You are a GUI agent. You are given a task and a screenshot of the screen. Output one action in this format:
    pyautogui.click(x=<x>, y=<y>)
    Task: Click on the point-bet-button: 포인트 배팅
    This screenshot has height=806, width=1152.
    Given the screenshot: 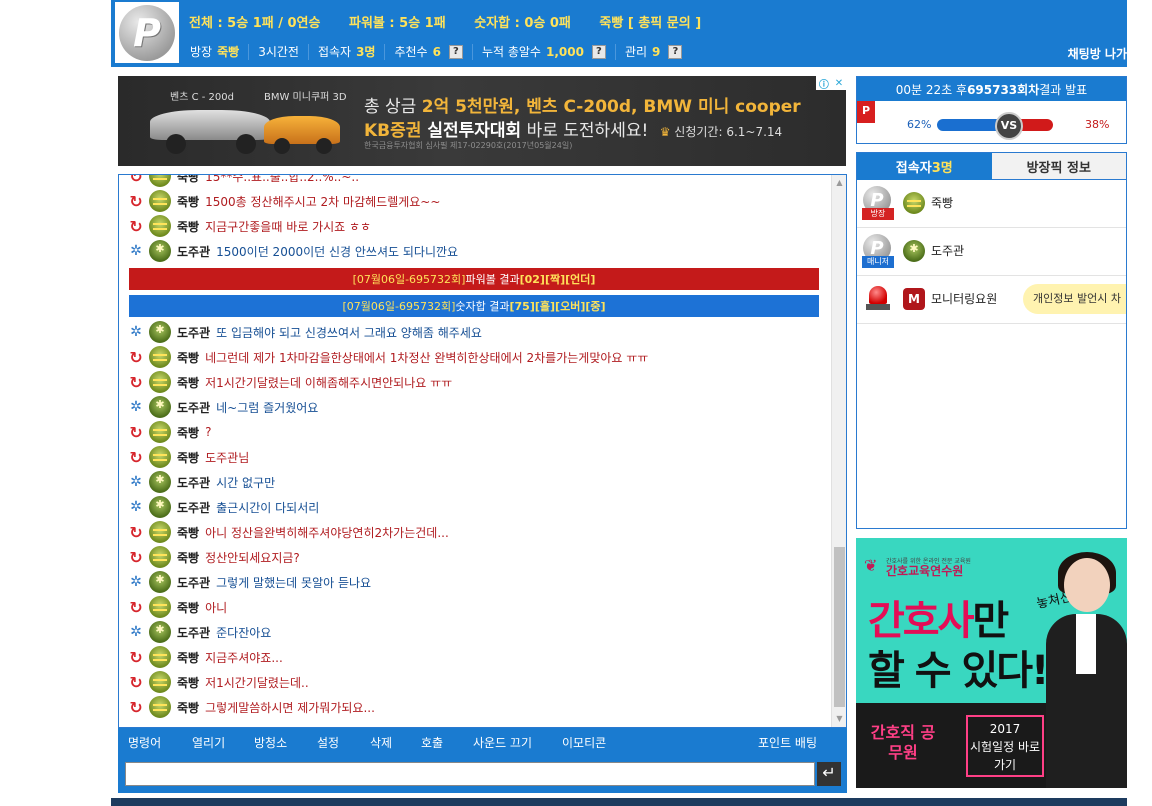 What is the action you would take?
    pyautogui.click(x=787, y=742)
    